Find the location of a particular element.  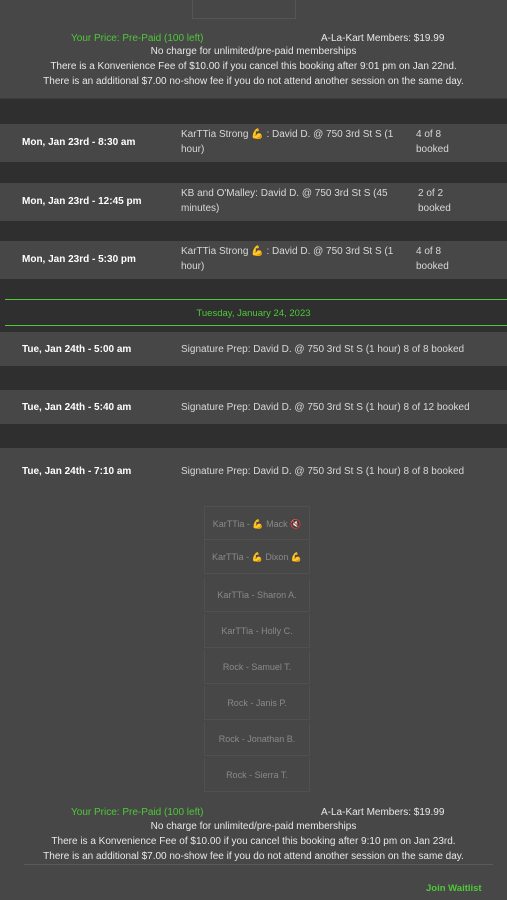

attendee-slot: Rock - Samuel T. is located at coordinates (257, 667).